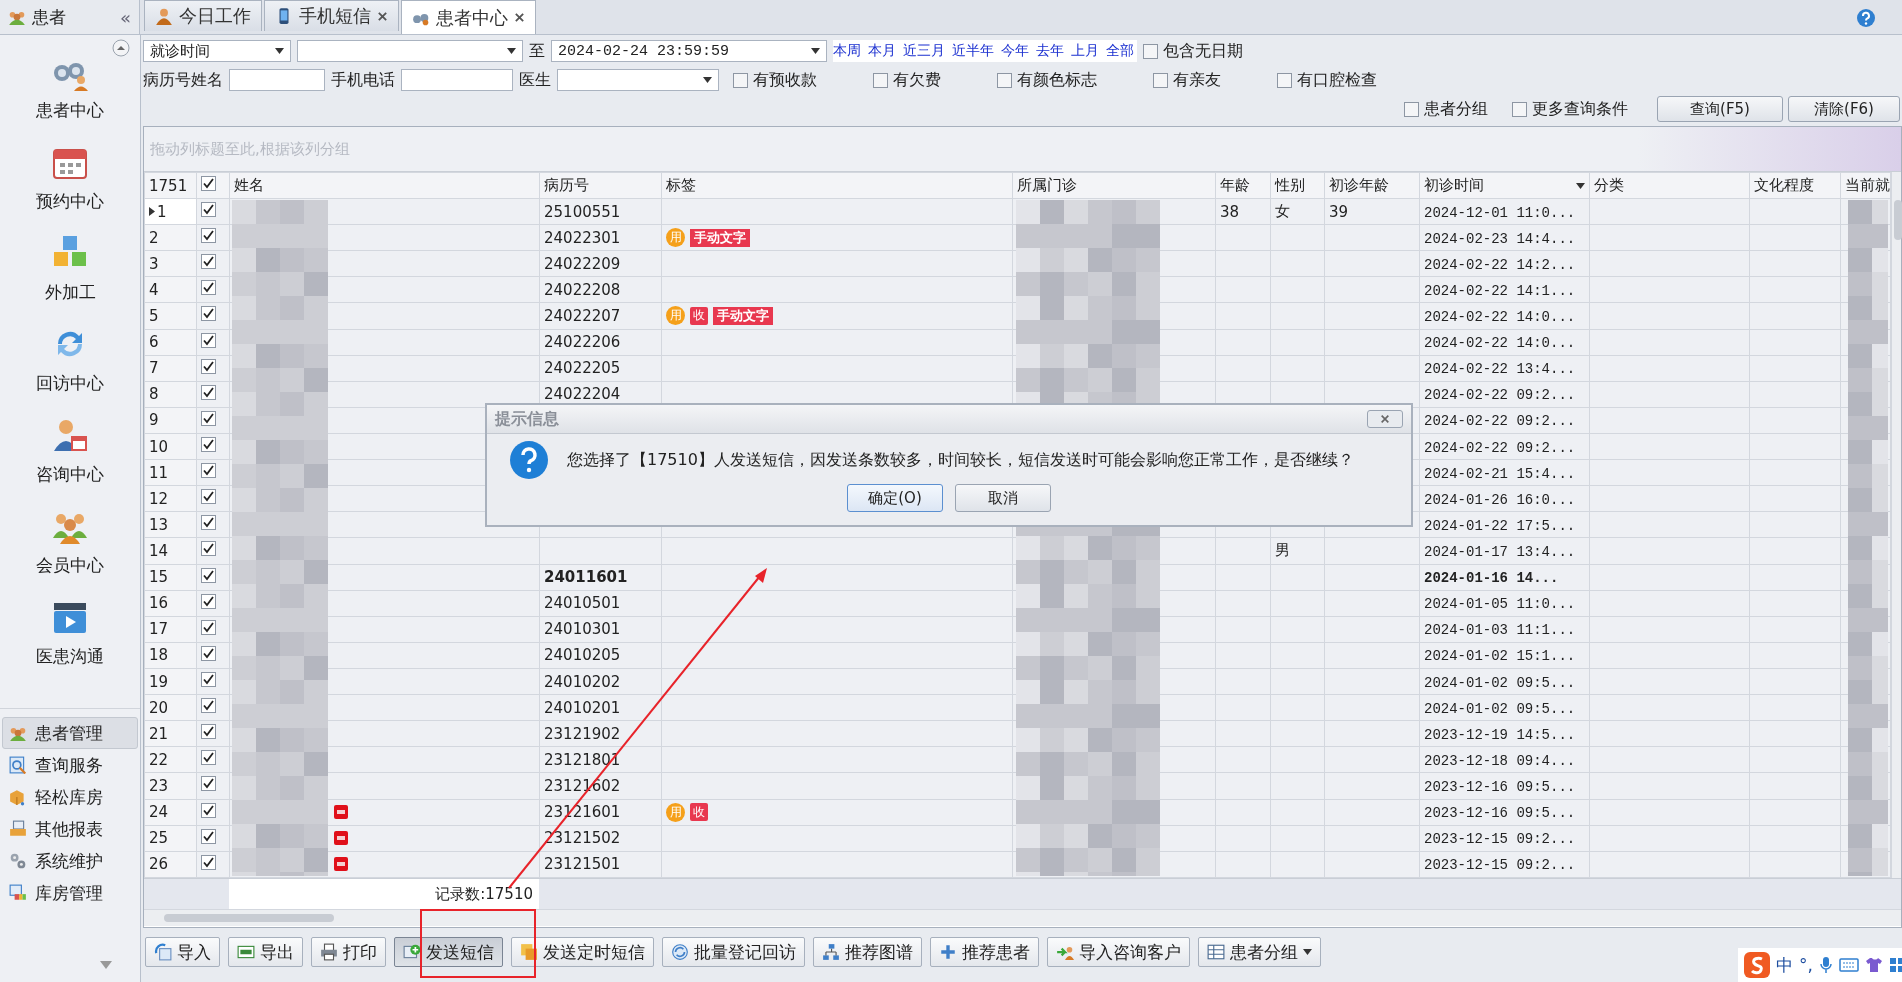  What do you see at coordinates (1120, 51) in the screenshot?
I see `date-range-link: 全部` at bounding box center [1120, 51].